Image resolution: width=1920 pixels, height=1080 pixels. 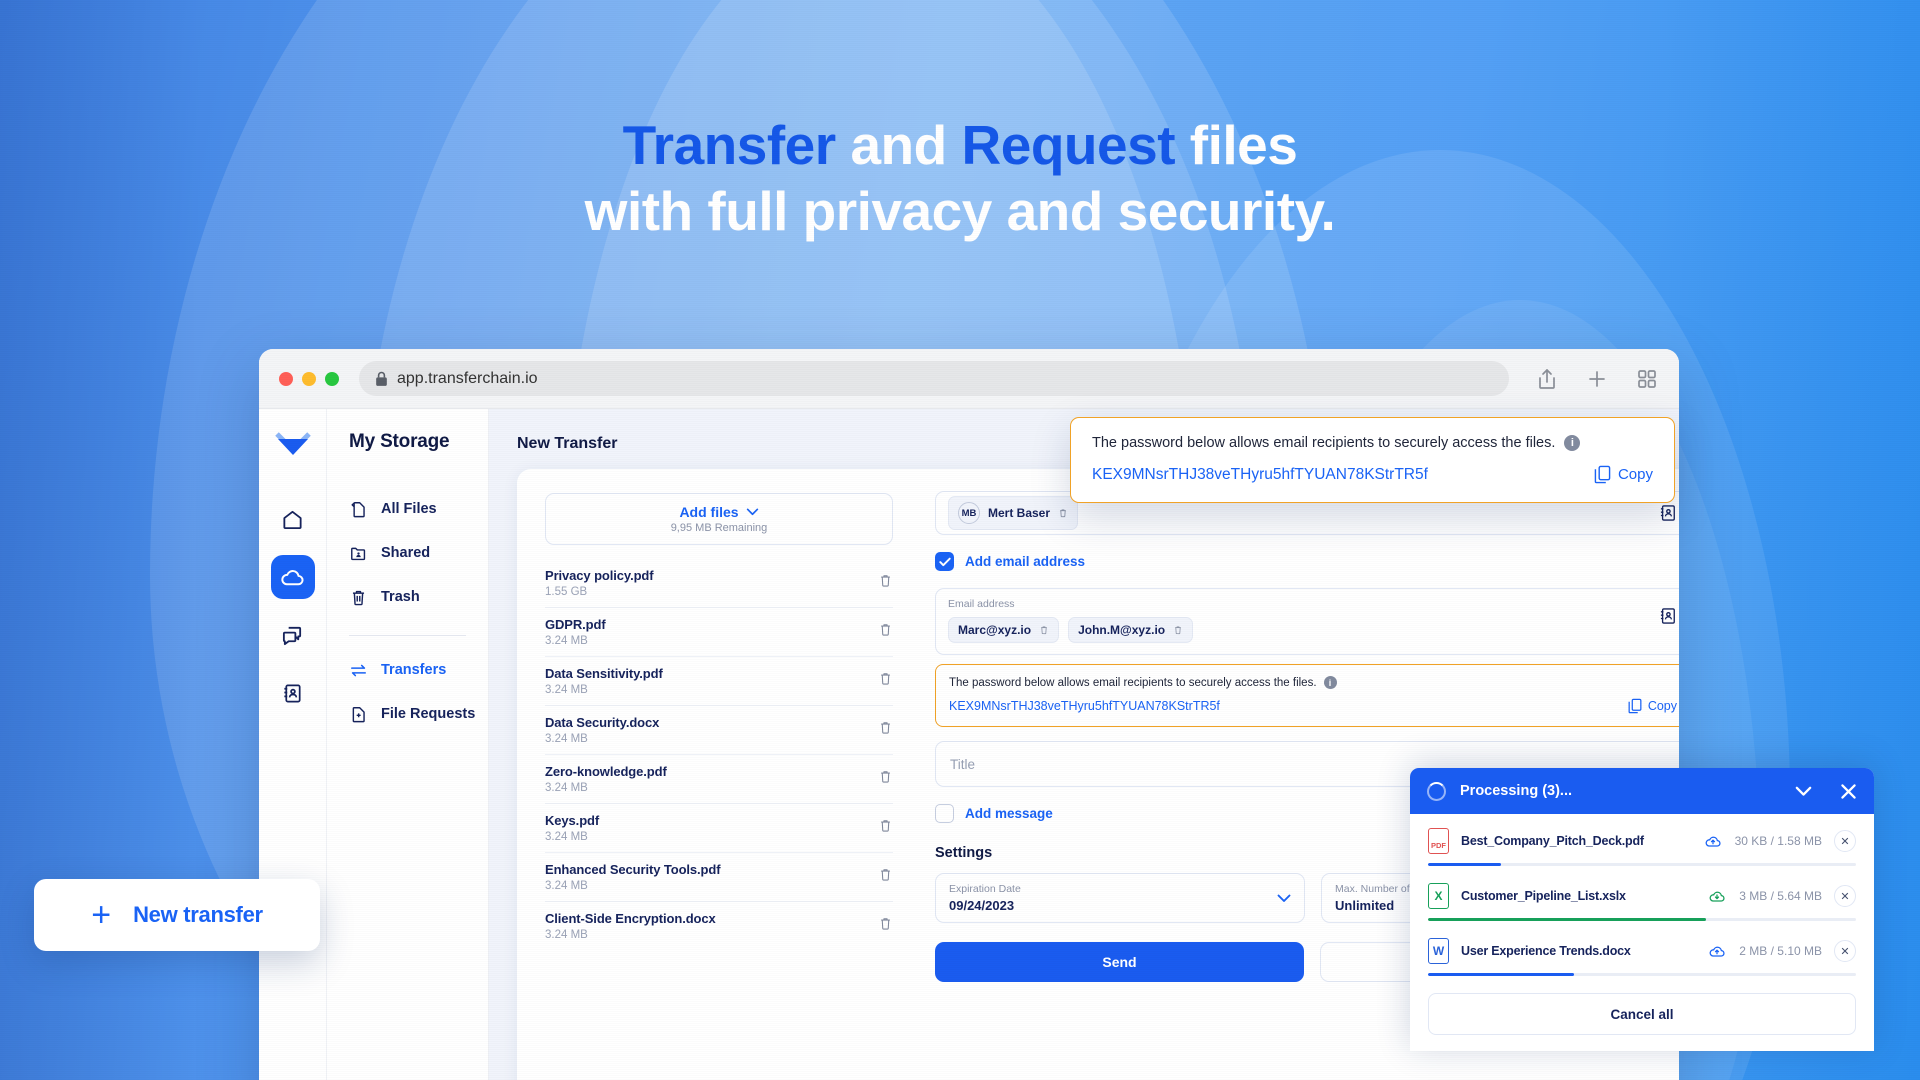 What do you see at coordinates (177, 915) in the screenshot?
I see `new-transfer-button: + New transfer` at bounding box center [177, 915].